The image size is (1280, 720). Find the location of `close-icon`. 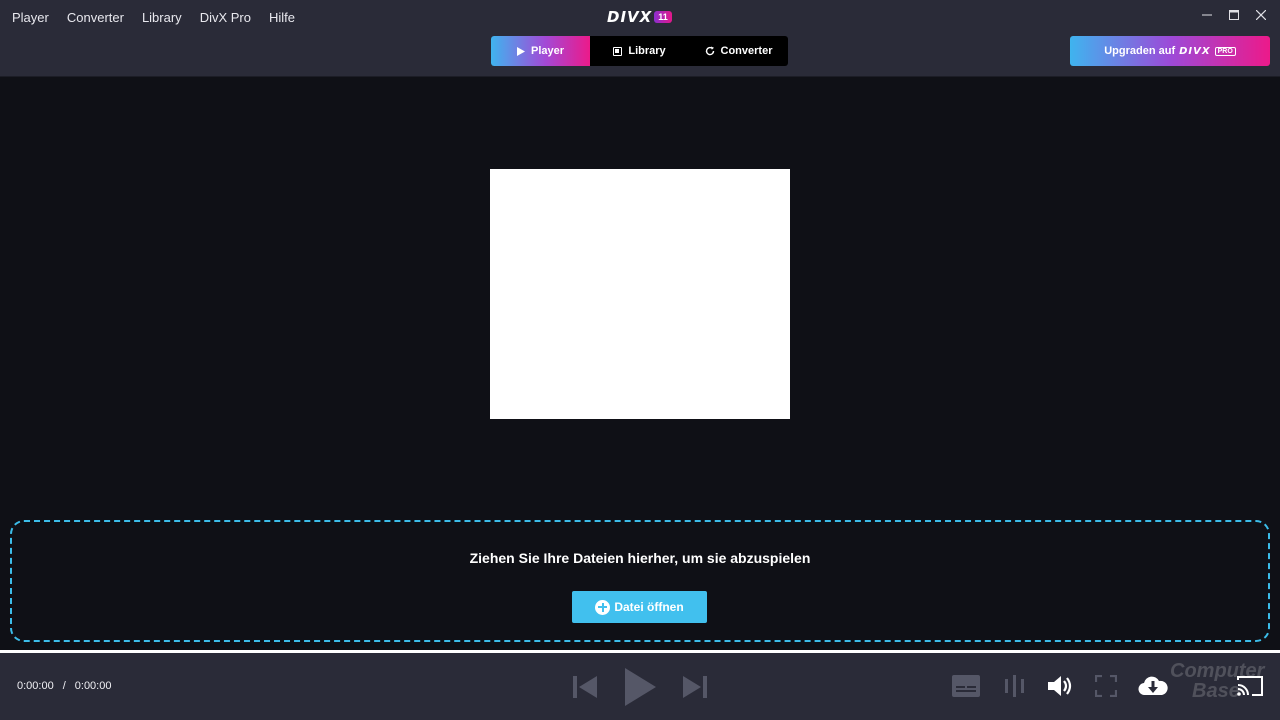

close-icon is located at coordinates (1260, 15).